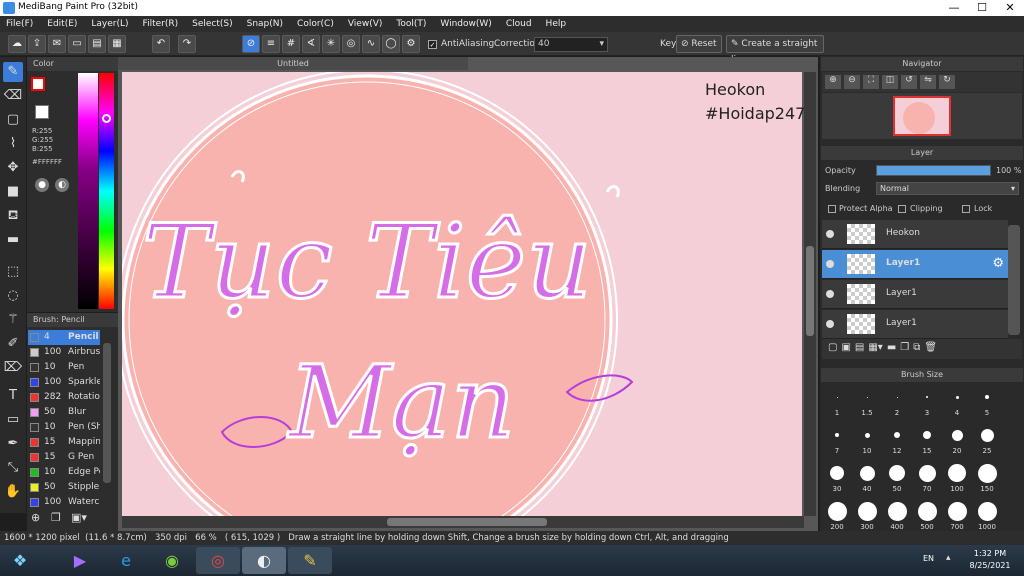 The image size is (1024, 576). Describe the element at coordinates (13, 168) in the screenshot. I see `move-tool-icon: ✥` at that location.